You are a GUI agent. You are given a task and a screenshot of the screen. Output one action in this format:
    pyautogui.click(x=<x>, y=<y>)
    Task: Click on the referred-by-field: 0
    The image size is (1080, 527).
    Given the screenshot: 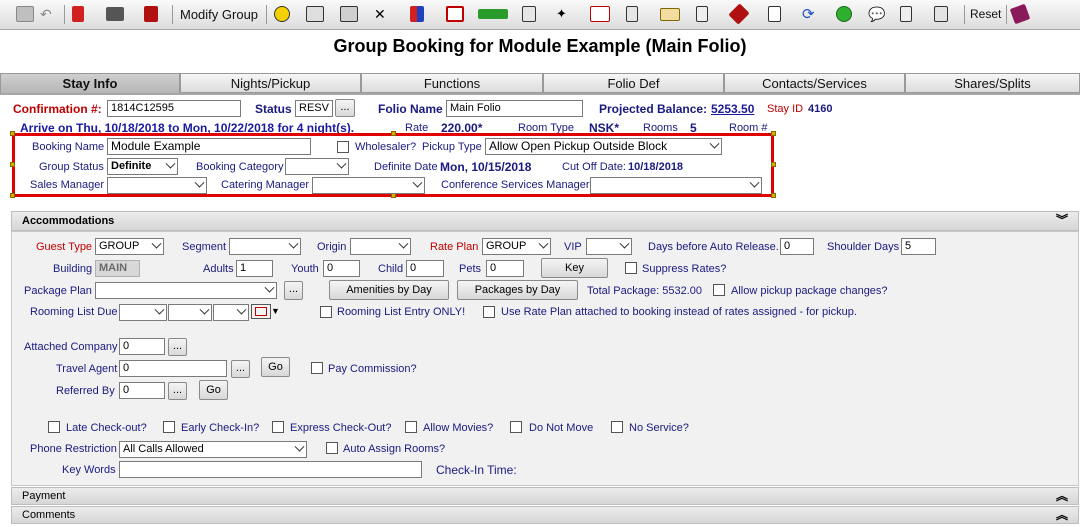 What is the action you would take?
    pyautogui.click(x=142, y=390)
    